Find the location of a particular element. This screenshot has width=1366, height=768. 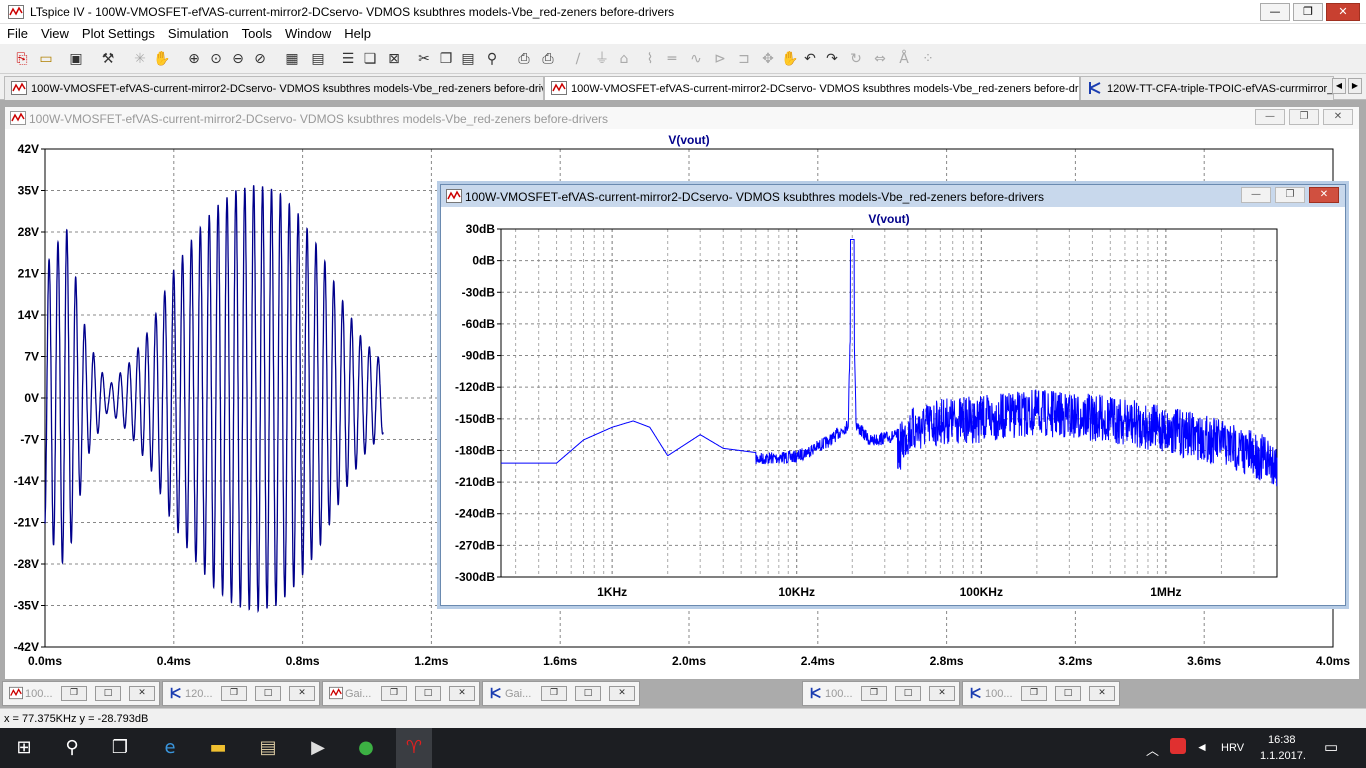

close-window-icon: ⊠ is located at coordinates (394, 59).